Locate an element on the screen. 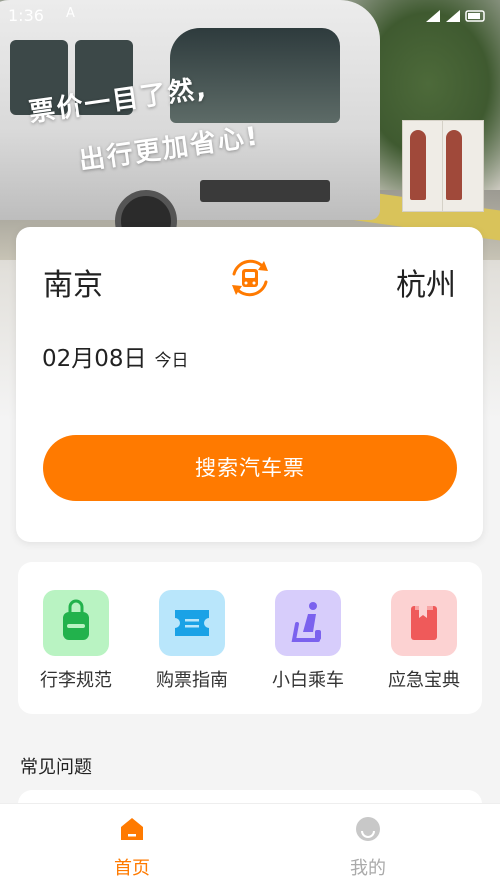  notification-icon: A is located at coordinates (70, 13).